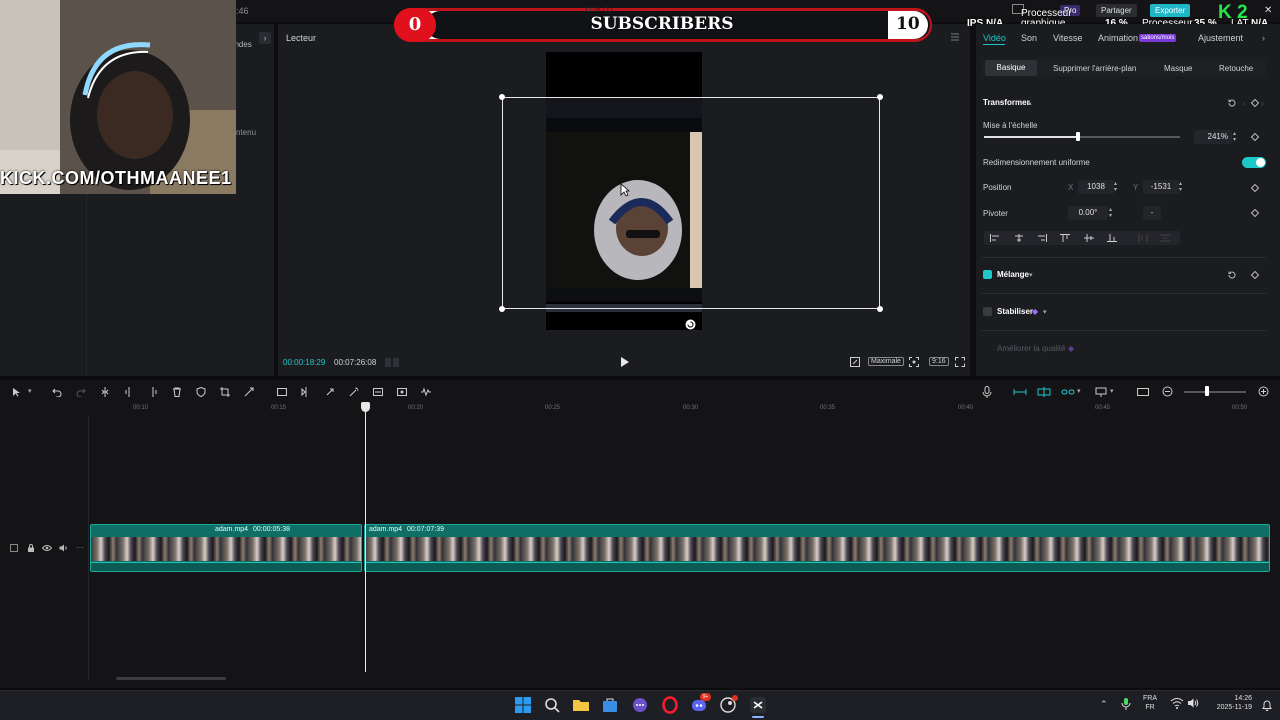  I want to click on expand-caret-icon: ▾, so click(1031, 275).